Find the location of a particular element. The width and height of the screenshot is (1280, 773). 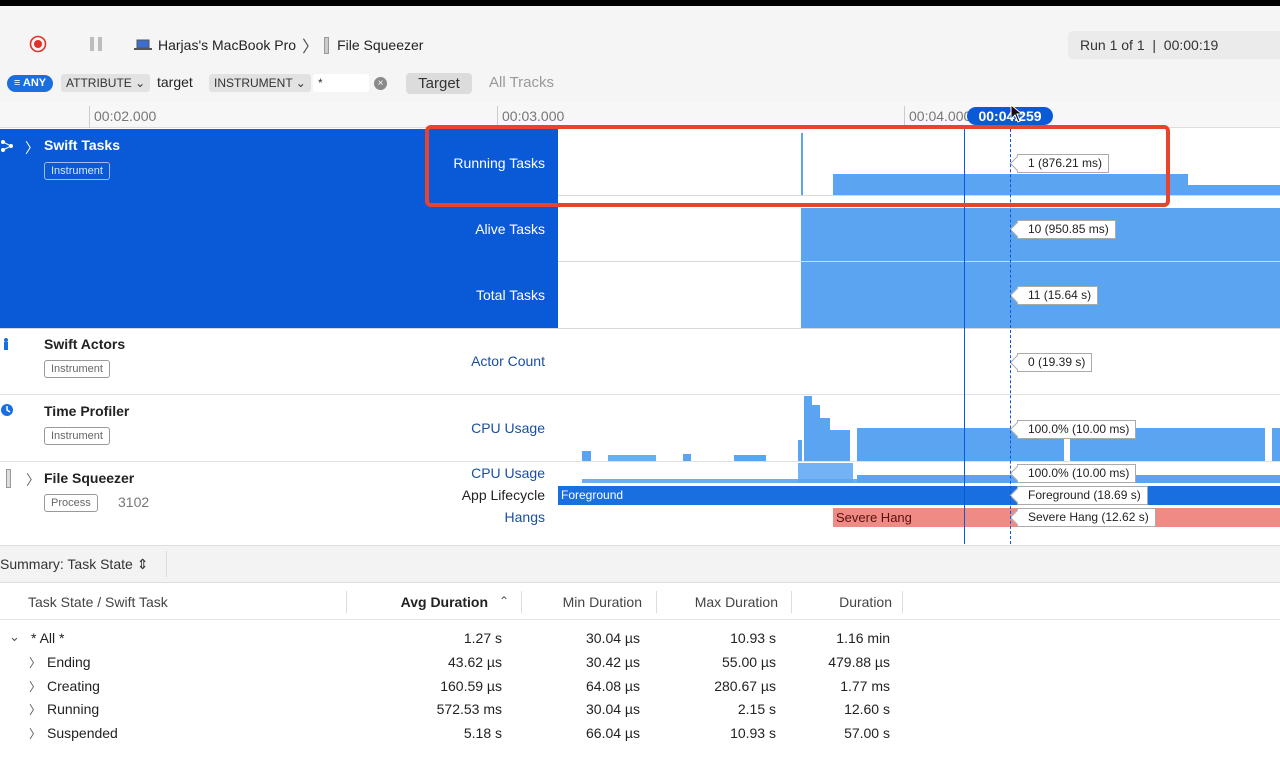

row-avg: 572.53 ms is located at coordinates (469, 709).